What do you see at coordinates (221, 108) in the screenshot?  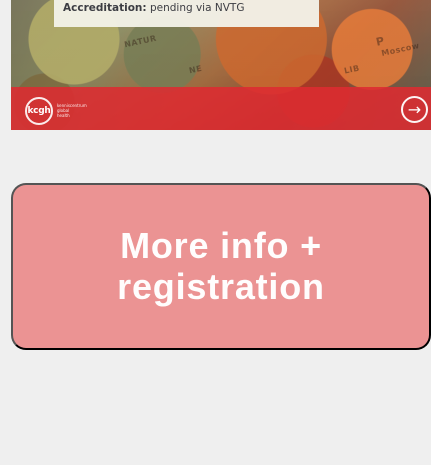 I see `banner-footer-band: kcgh kenniscentrum global health →` at bounding box center [221, 108].